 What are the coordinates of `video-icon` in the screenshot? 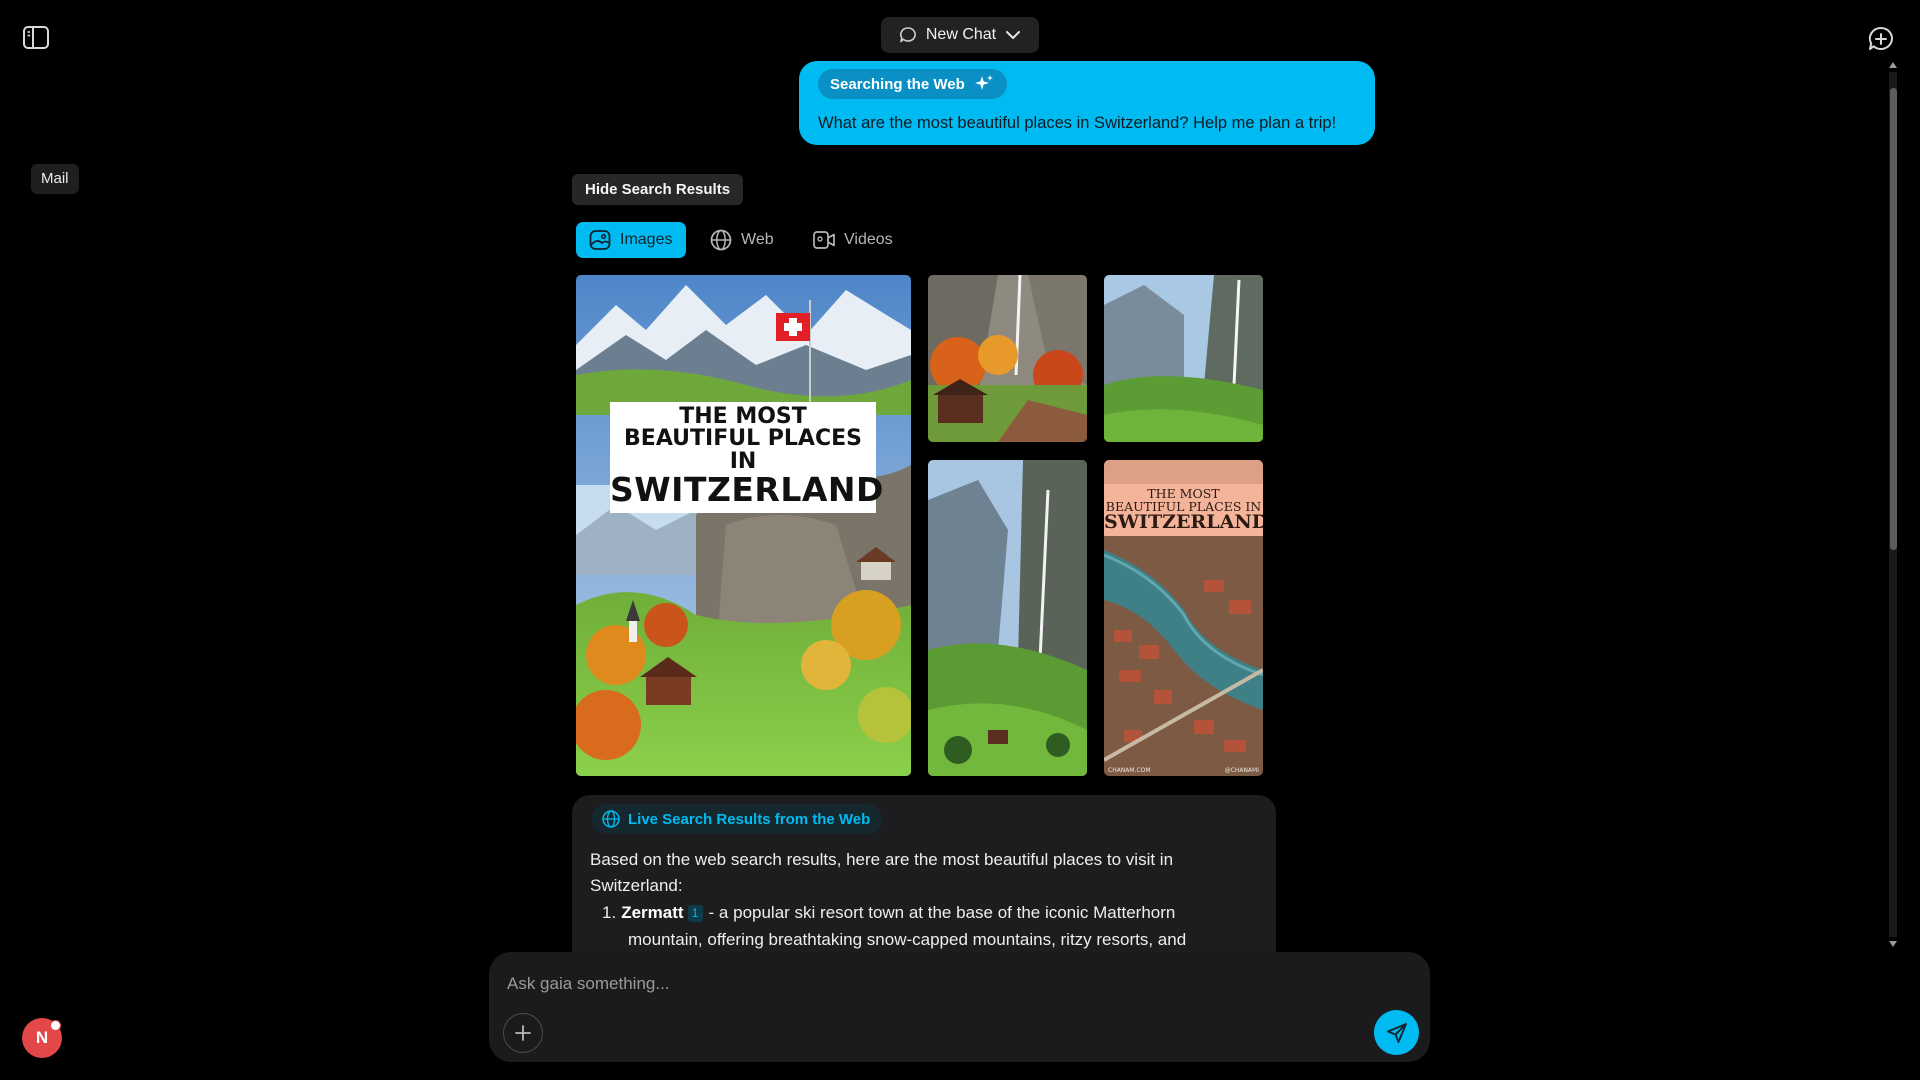 It's located at (824, 240).